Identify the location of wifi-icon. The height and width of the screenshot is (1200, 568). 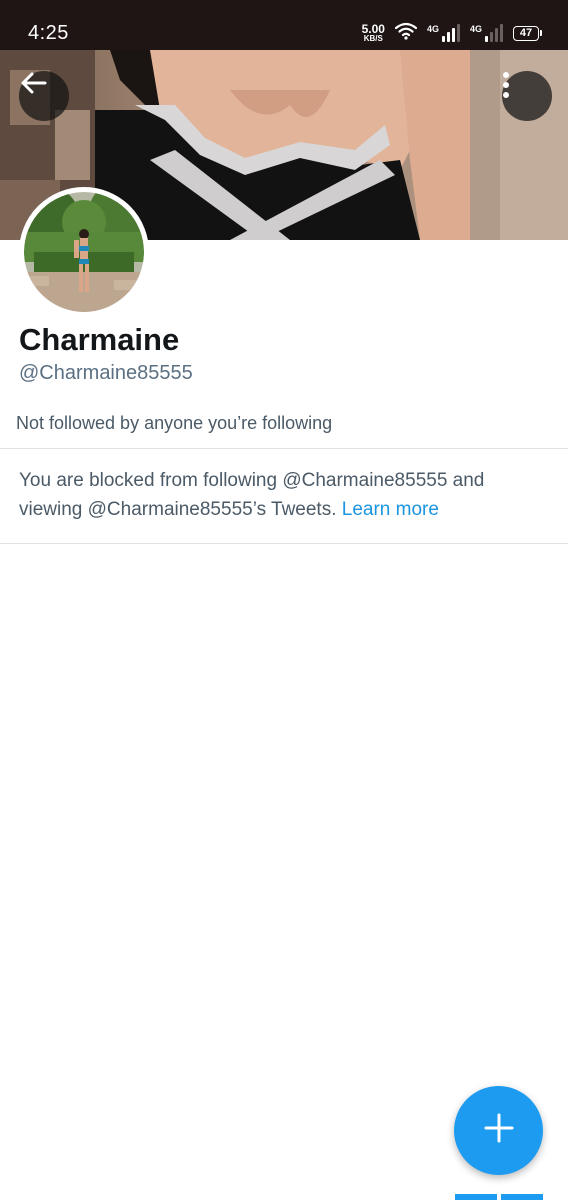
(406, 33).